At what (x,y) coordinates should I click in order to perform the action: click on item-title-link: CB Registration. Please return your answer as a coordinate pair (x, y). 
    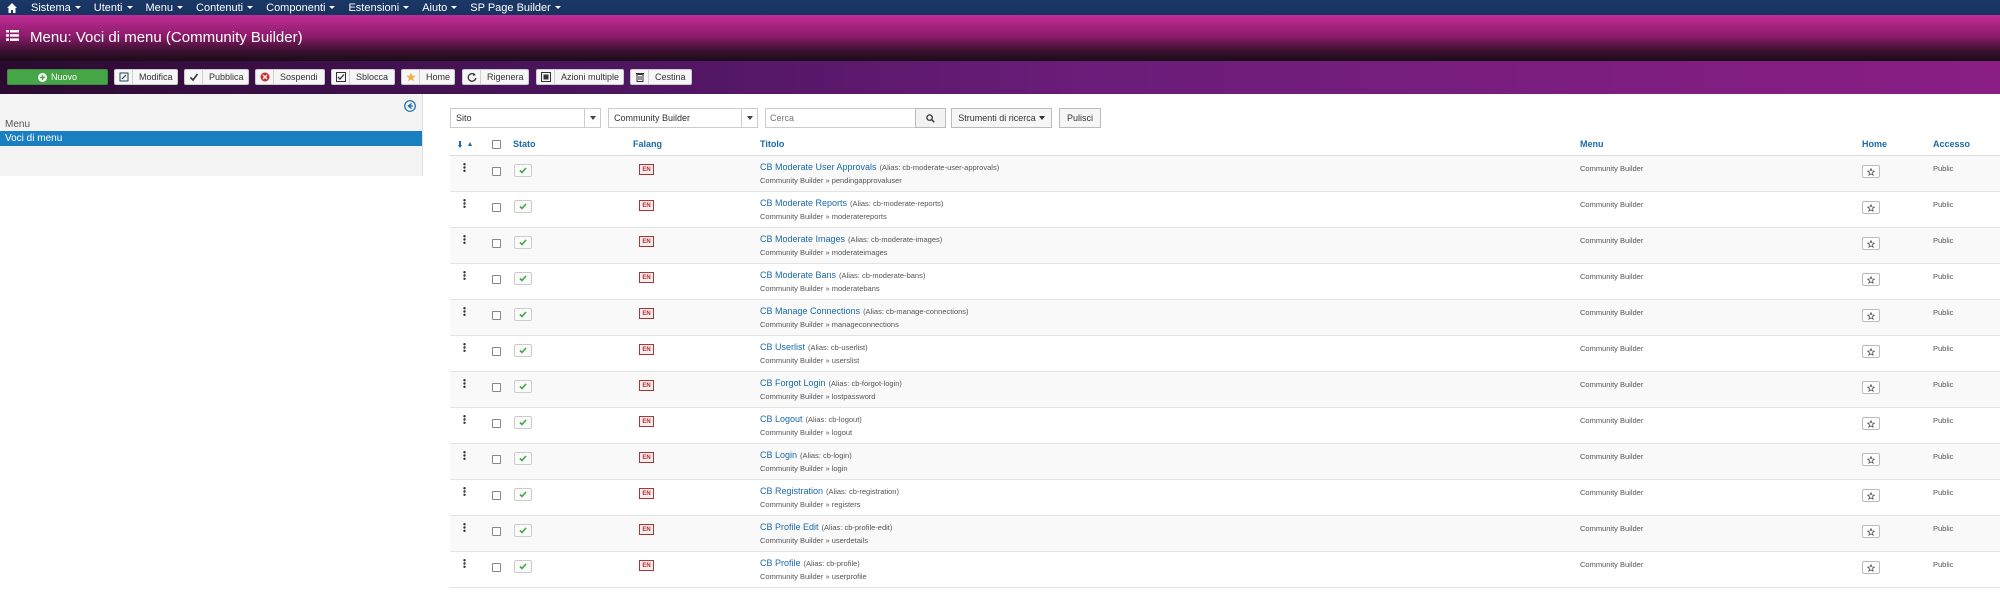
    Looking at the image, I should click on (791, 491).